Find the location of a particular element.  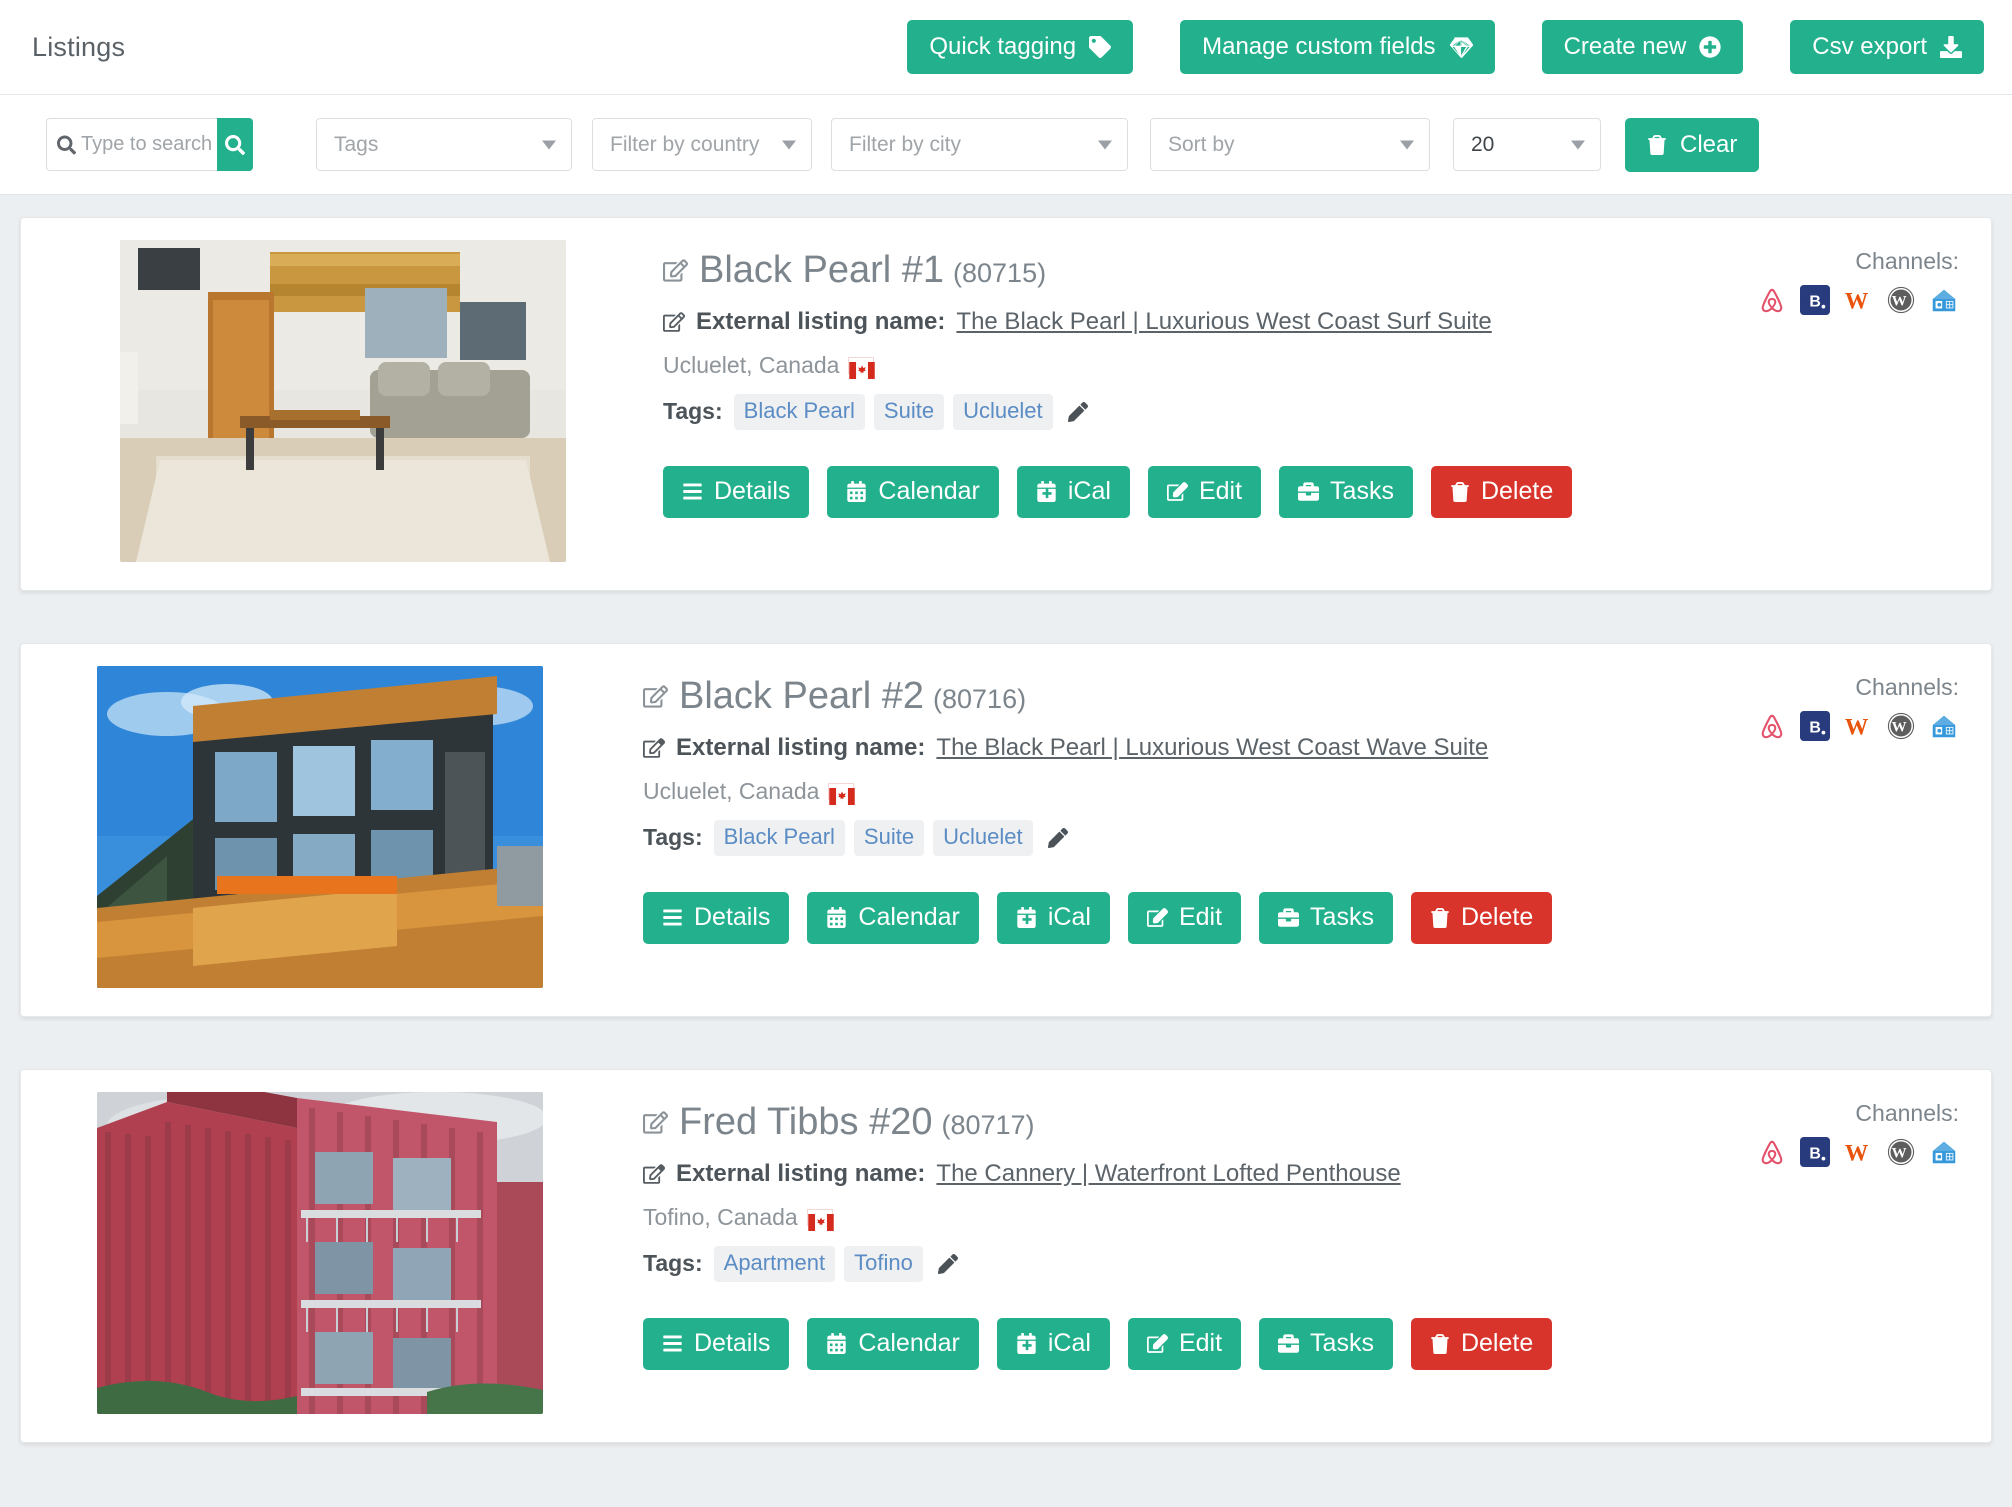

listing-actions: Details Calendar iCal Edit Tasks Delete is located at coordinates (1305, 917).